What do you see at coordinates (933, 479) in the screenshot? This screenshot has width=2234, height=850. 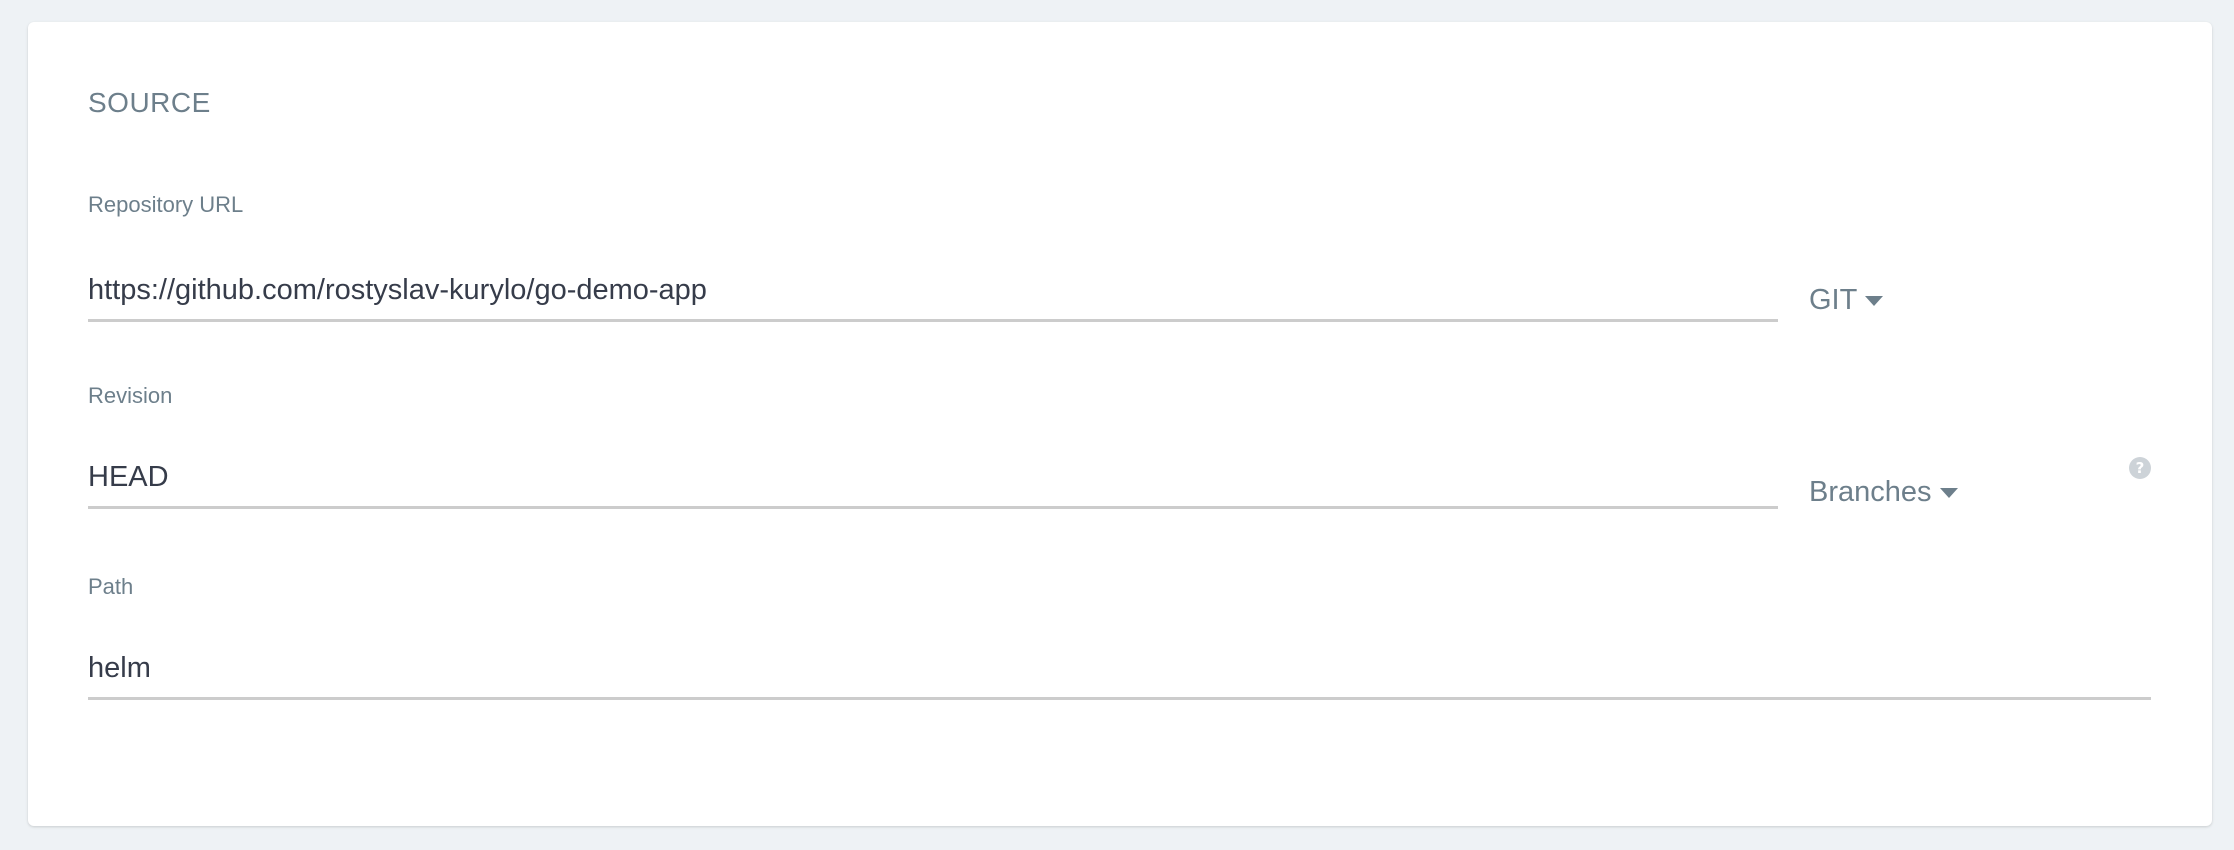 I see `revision-input` at bounding box center [933, 479].